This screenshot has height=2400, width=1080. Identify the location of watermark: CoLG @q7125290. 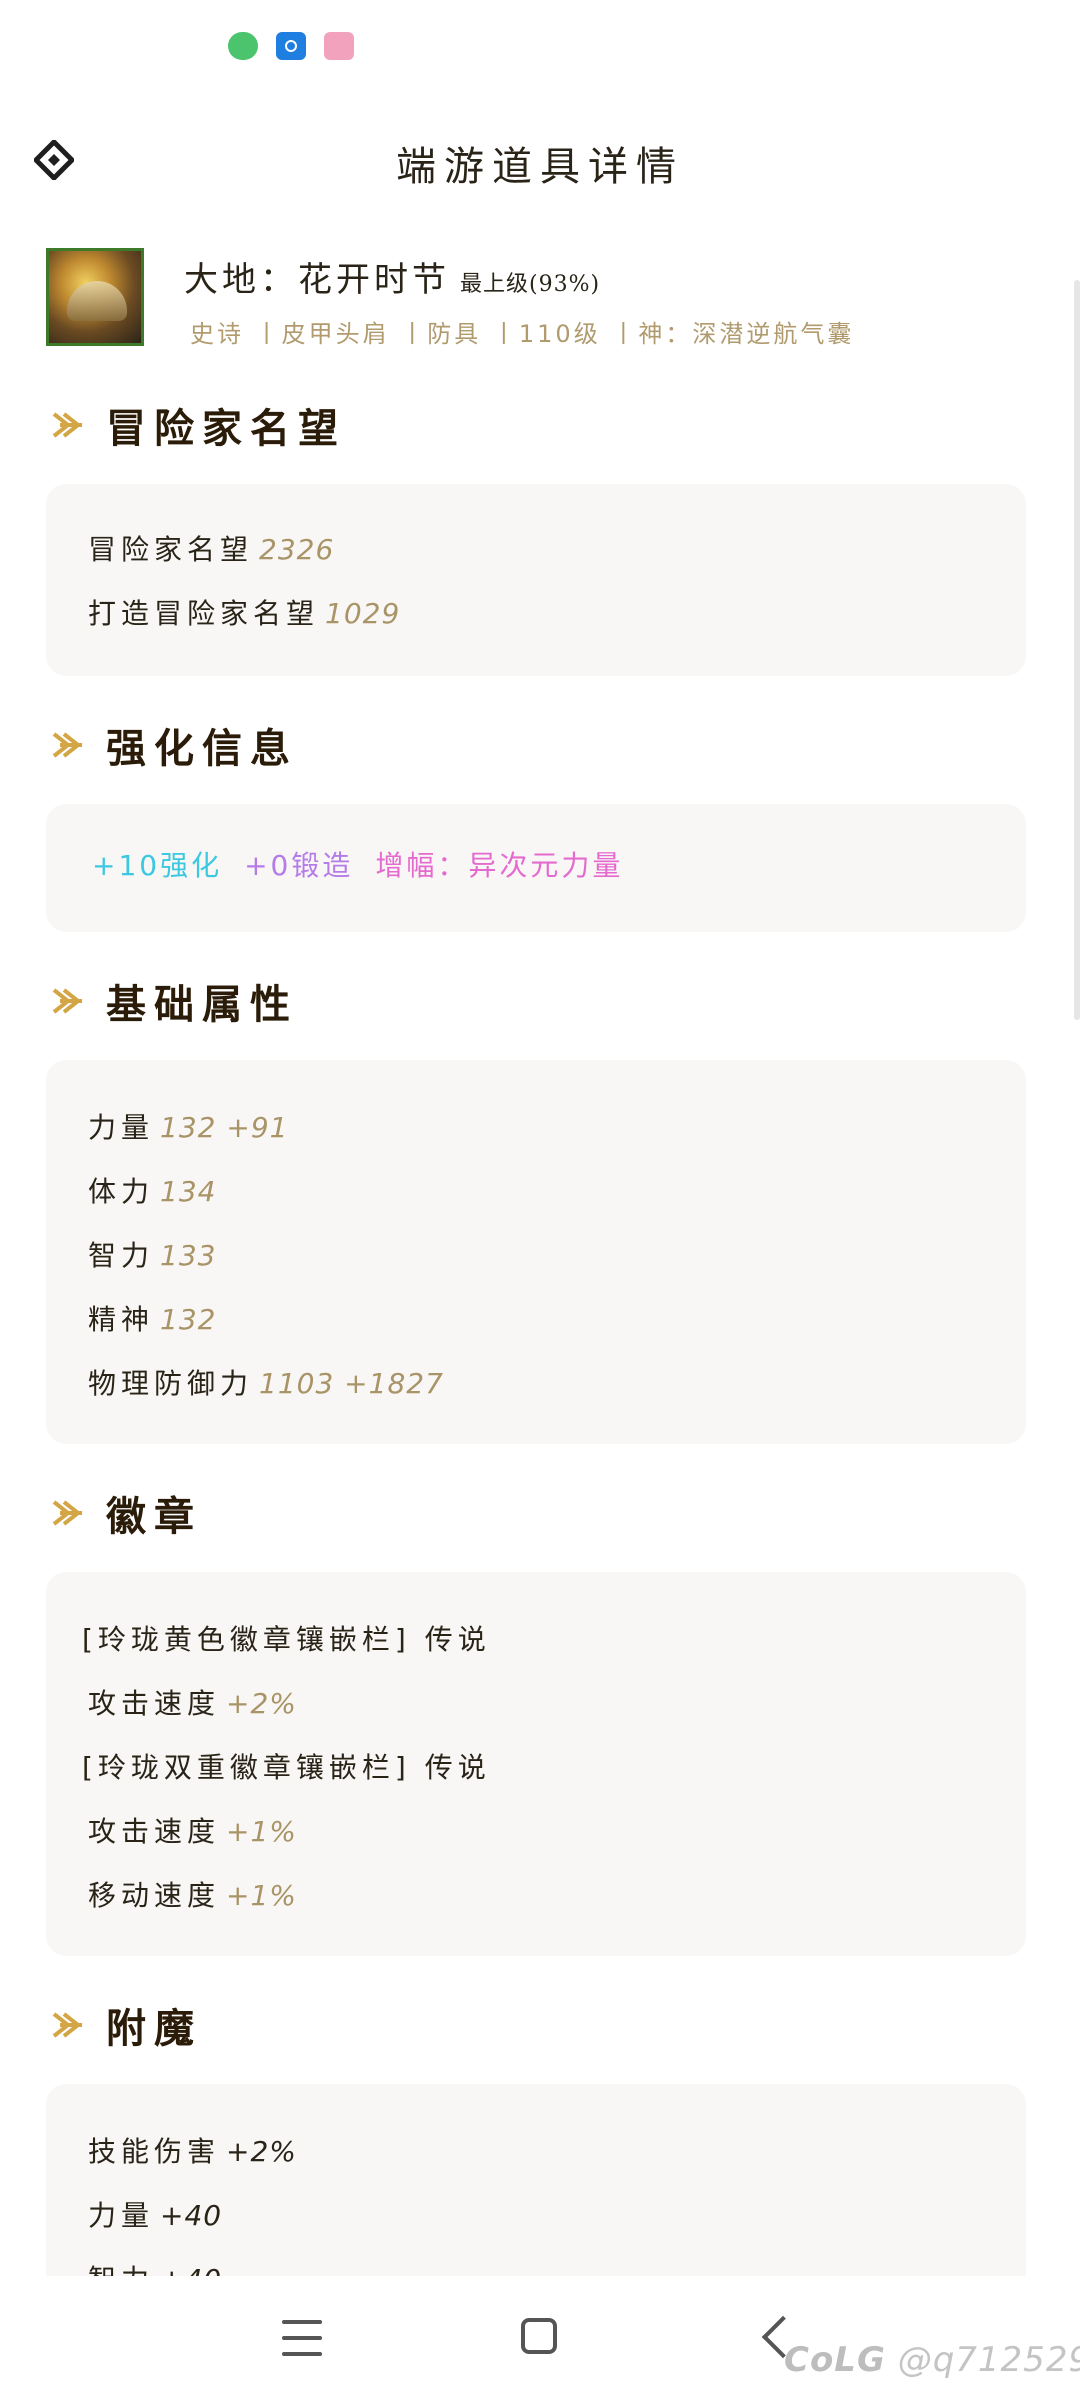
(932, 2360).